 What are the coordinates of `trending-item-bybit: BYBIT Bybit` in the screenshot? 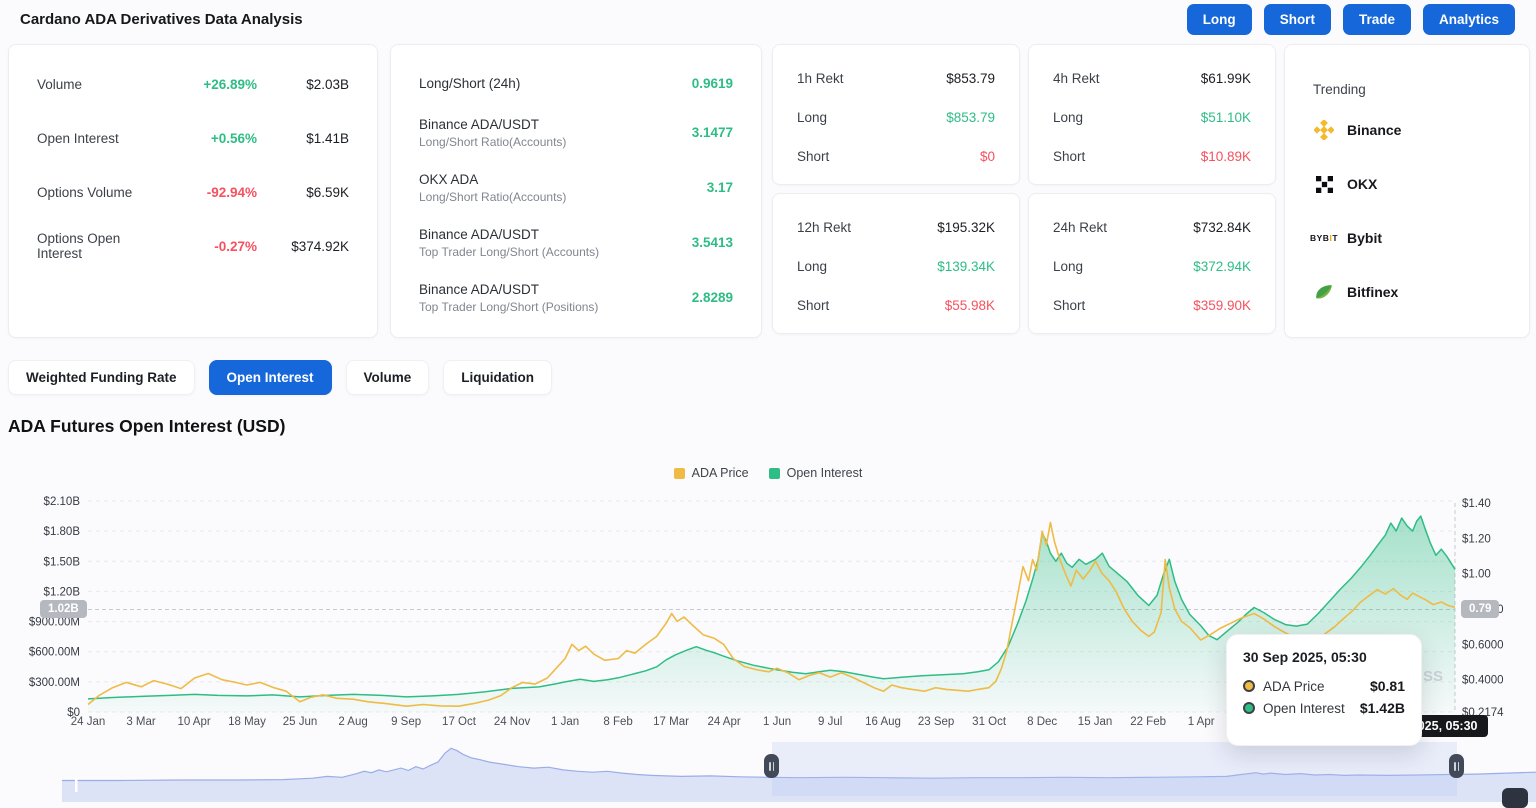 It's located at (1405, 238).